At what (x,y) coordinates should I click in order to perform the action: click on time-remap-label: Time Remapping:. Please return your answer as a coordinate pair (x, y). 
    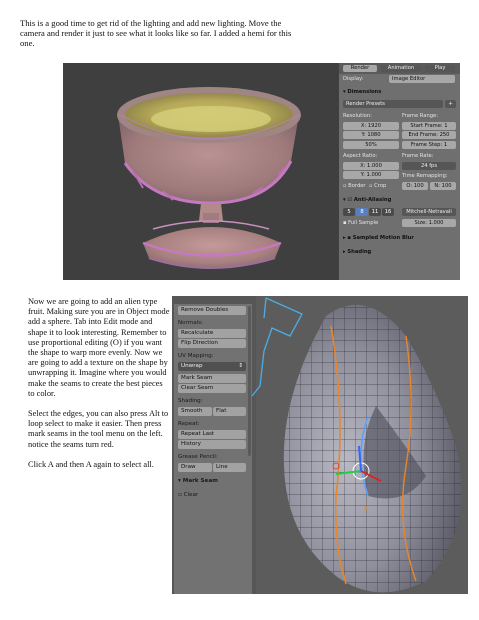
    Looking at the image, I should click on (425, 176).